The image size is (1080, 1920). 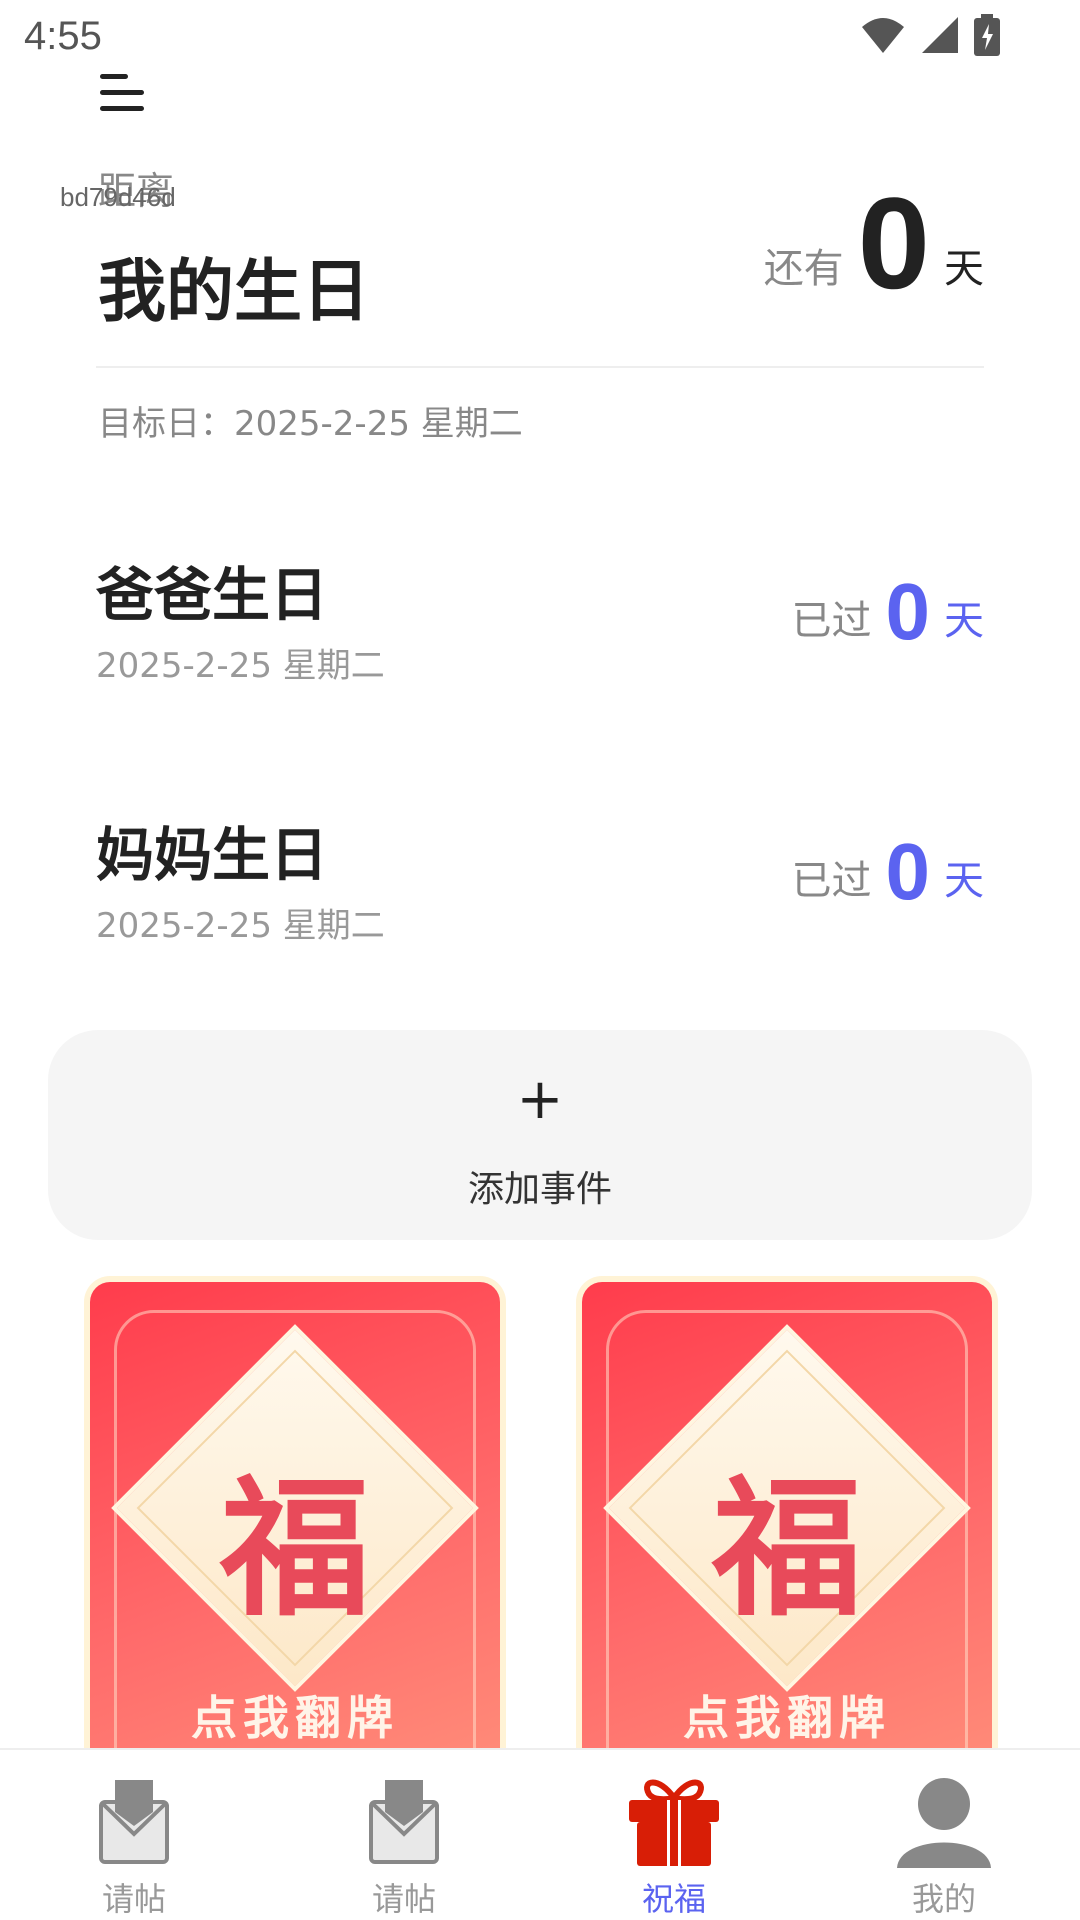 I want to click on event-name: 妈妈生日, so click(x=212, y=855).